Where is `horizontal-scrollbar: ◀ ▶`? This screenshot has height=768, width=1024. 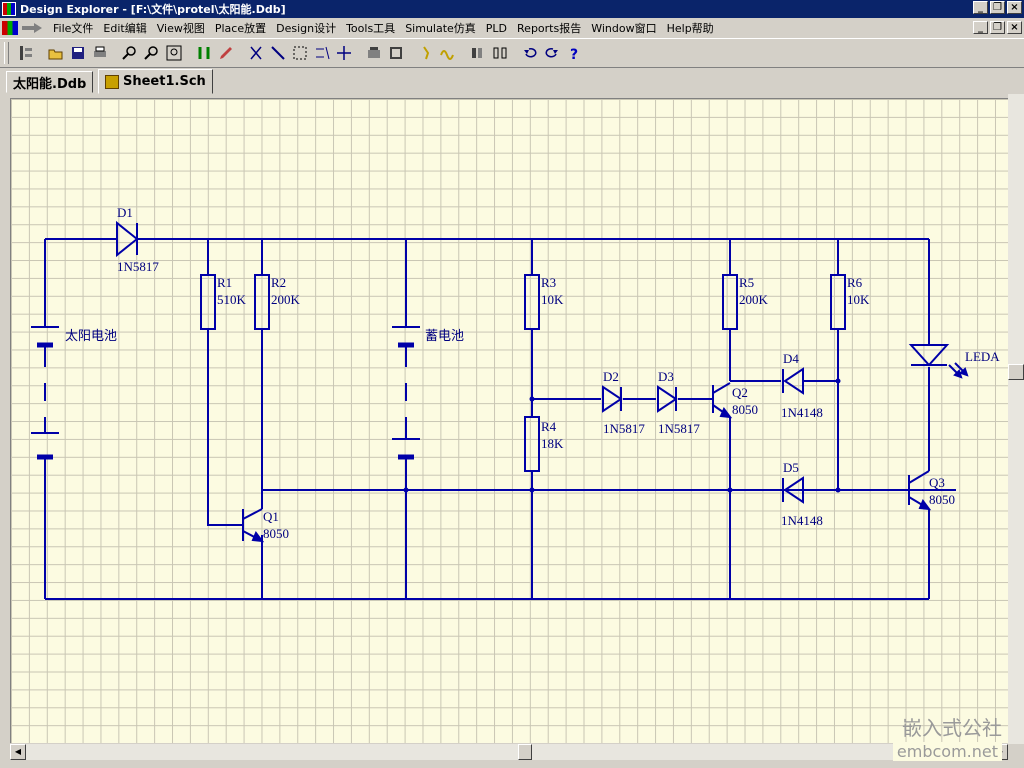
horizontal-scrollbar: ◀ ▶ is located at coordinates (509, 752).